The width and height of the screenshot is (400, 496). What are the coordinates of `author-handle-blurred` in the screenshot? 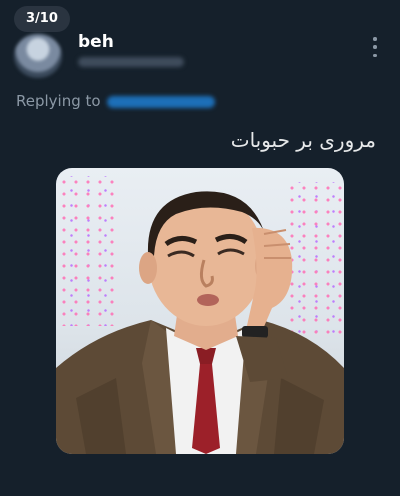 It's located at (131, 62).